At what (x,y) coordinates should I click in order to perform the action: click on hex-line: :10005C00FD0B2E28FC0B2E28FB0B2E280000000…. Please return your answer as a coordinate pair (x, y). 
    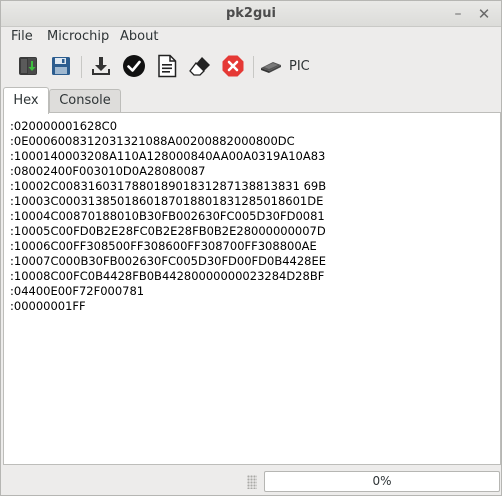
    Looking at the image, I should click on (168, 231).